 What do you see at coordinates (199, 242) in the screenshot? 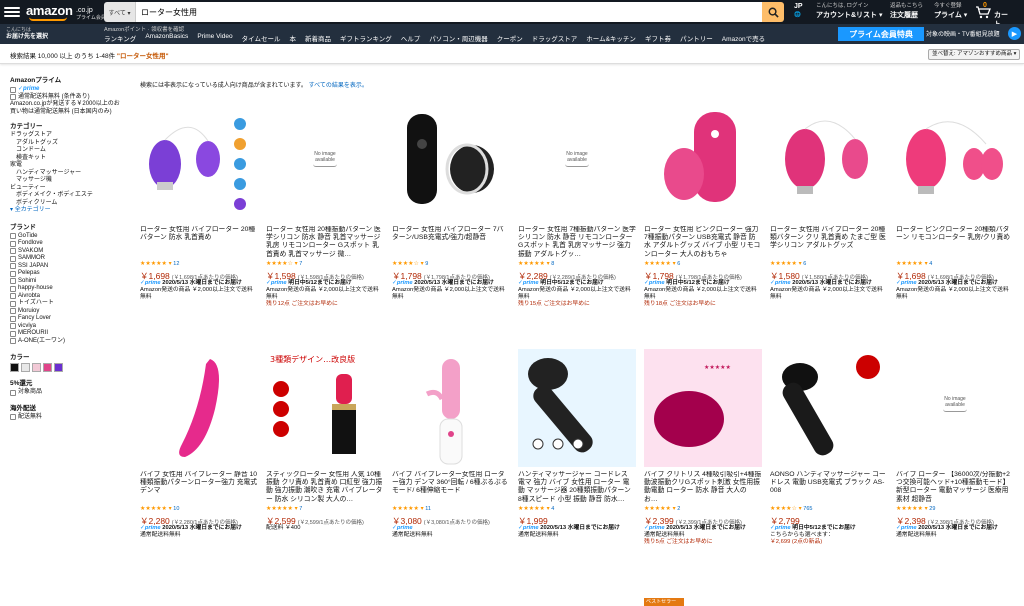
I see `product-title-link: ローター 女性用 バイブローター 20種バターン 防水 乳首責め` at bounding box center [199, 242].